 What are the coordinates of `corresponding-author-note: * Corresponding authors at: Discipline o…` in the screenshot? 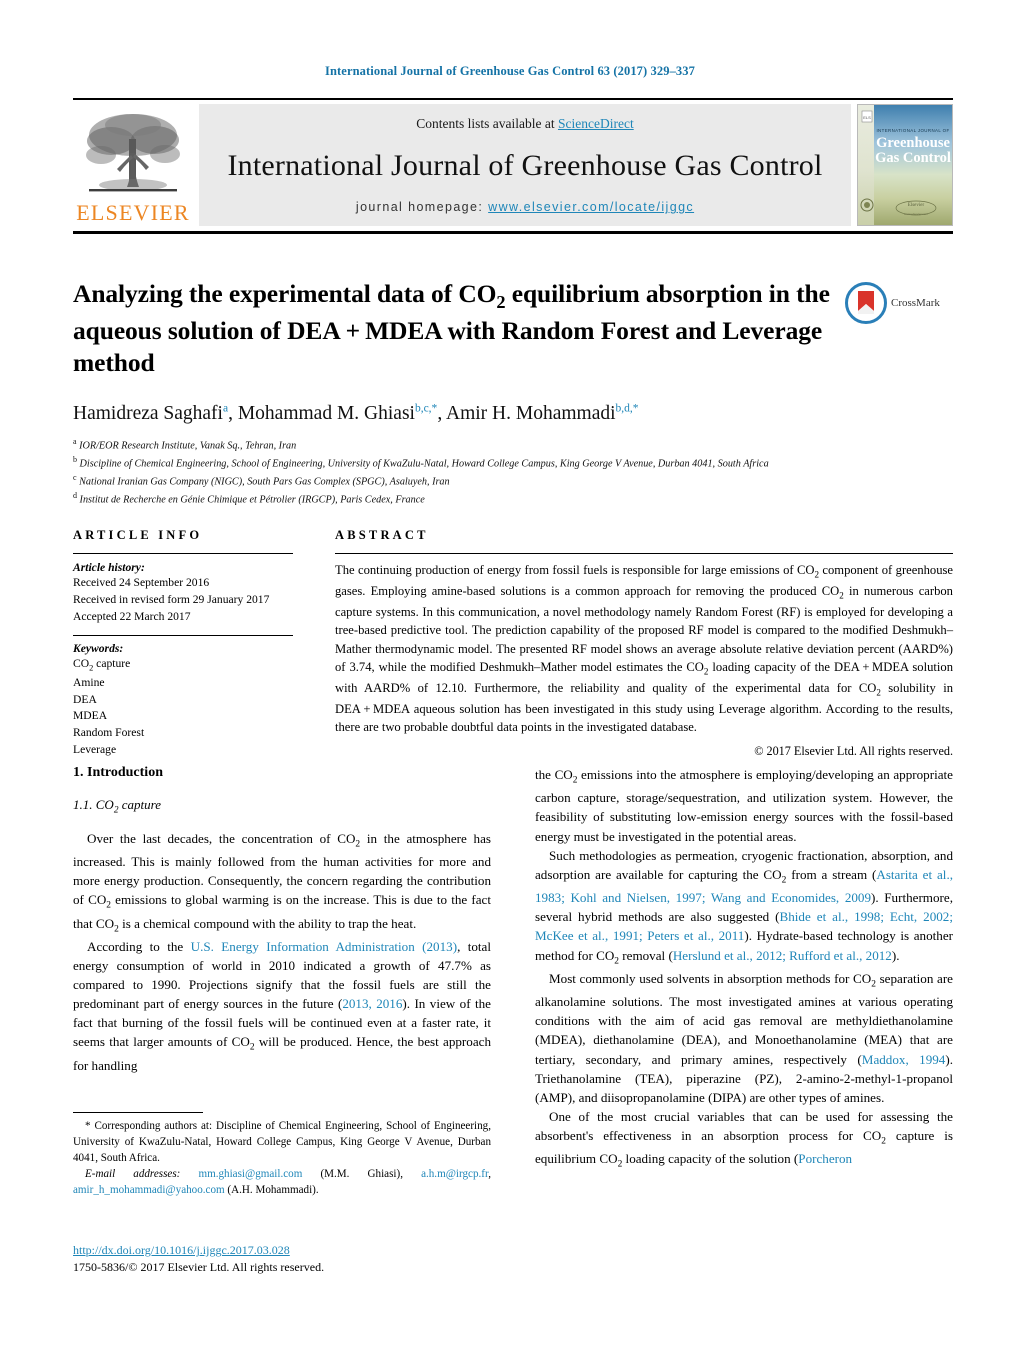 It's located at (282, 1142).